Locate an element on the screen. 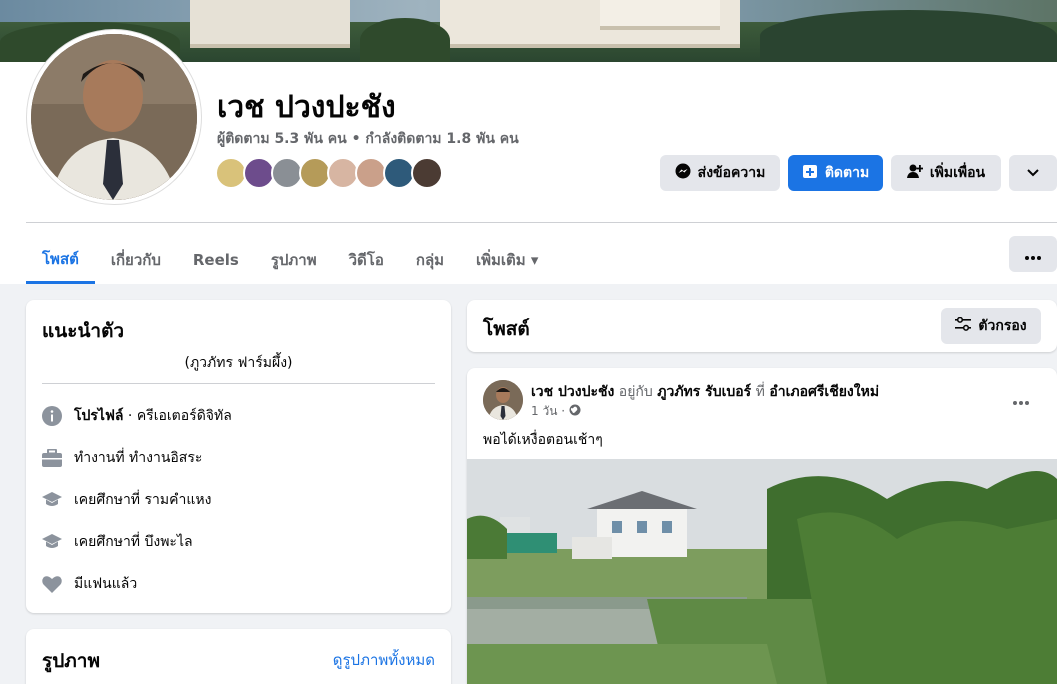 Image resolution: width=1057 pixels, height=684 pixels. post-meta: 1 วัน · is located at coordinates (556, 411).